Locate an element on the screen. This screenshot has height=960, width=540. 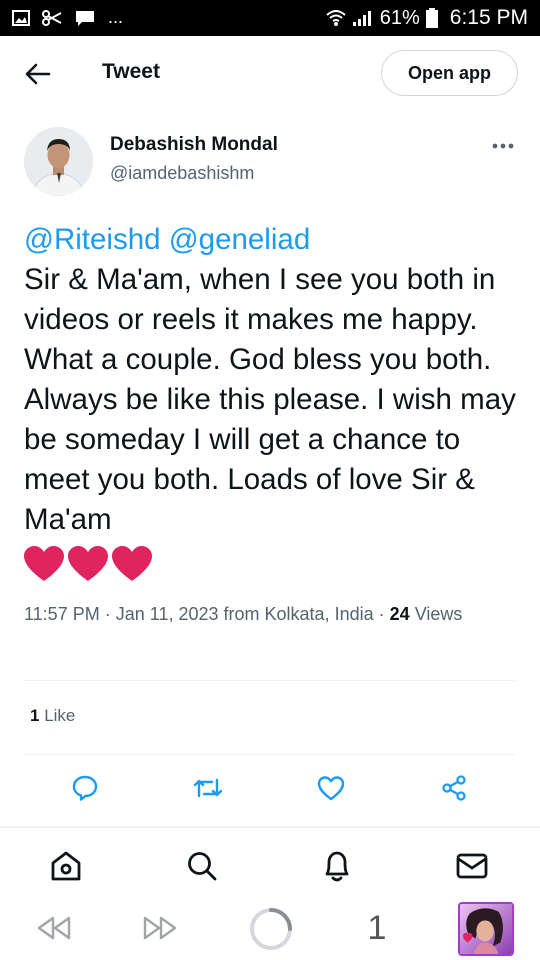
views-count: 24 is located at coordinates (399, 614).